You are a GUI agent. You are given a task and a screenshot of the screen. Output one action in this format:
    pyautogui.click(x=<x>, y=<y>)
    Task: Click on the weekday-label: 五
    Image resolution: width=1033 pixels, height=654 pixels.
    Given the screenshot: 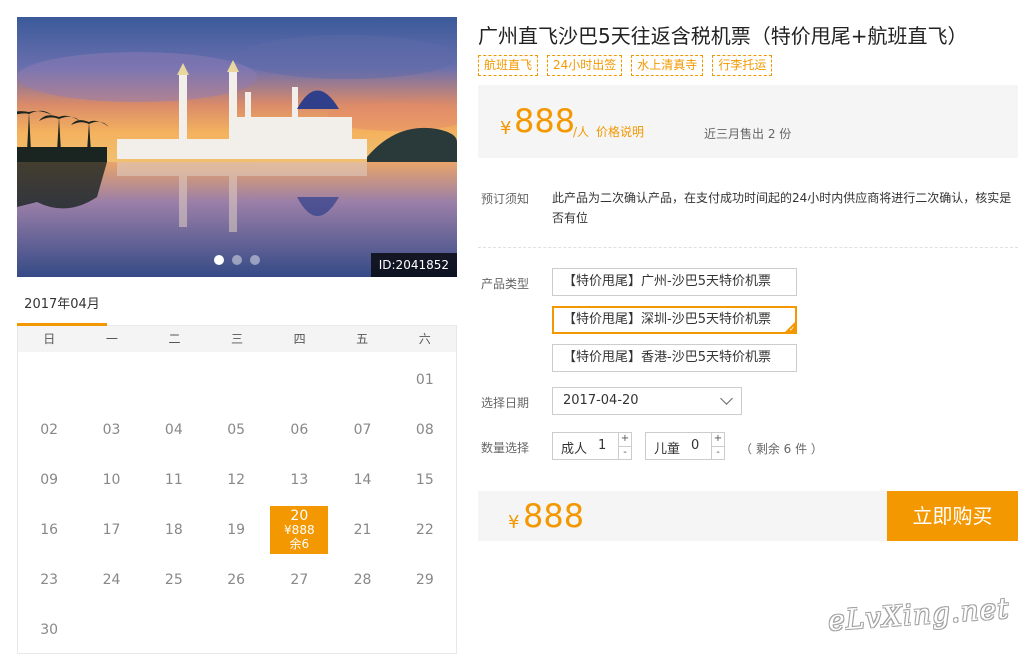 What is the action you would take?
    pyautogui.click(x=362, y=339)
    